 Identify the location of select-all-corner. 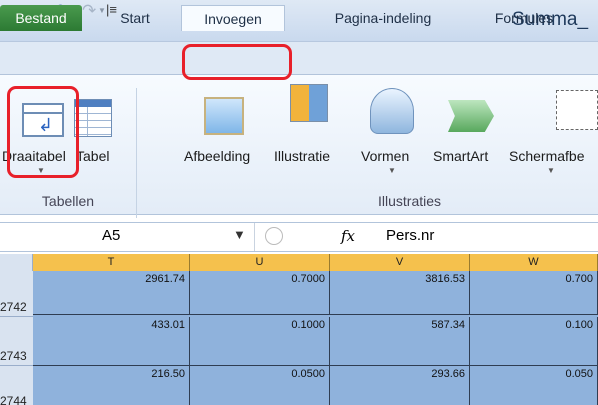
(16, 262).